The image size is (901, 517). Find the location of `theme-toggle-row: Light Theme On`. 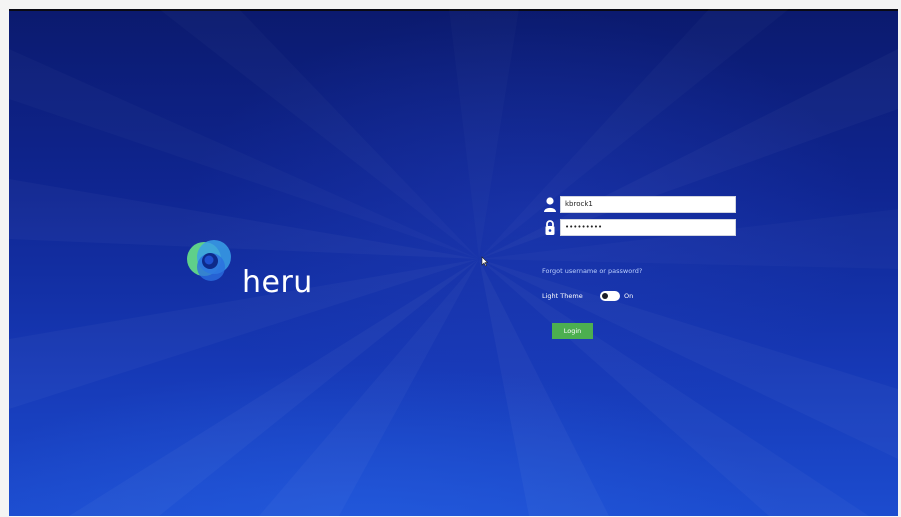

theme-toggle-row: Light Theme On is located at coordinates (602, 297).